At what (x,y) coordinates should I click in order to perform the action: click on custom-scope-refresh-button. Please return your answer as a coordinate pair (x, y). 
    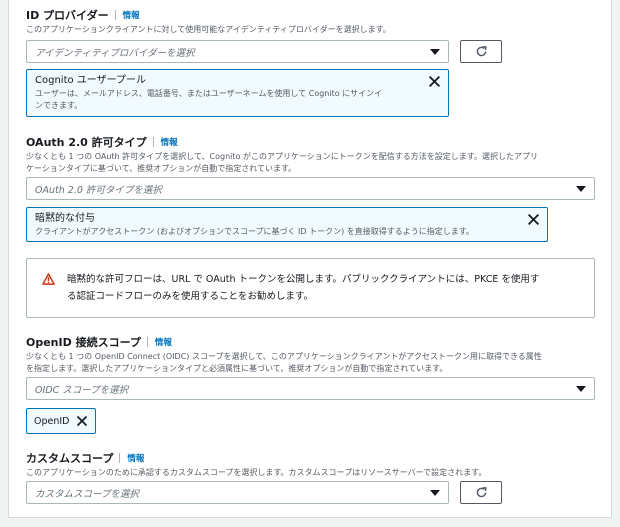
    Looking at the image, I should click on (481, 492).